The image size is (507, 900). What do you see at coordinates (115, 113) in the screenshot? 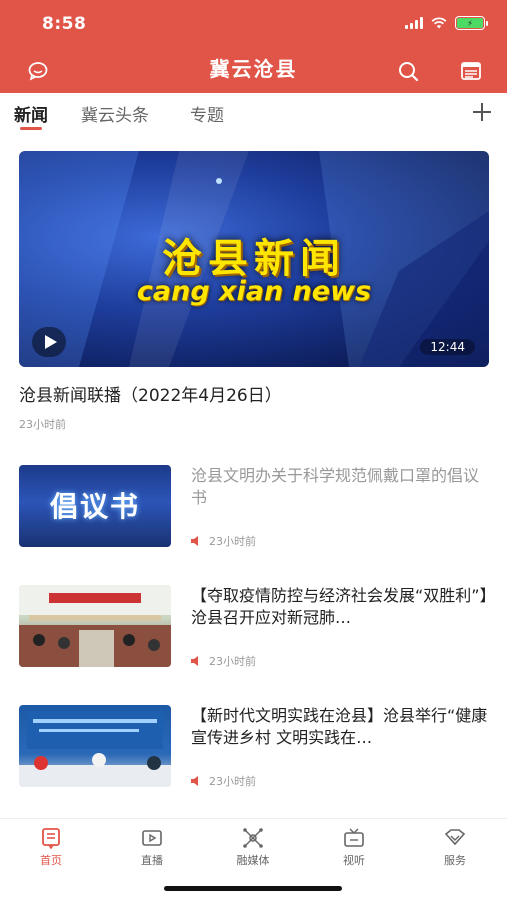
I see `tab-headlines: 冀云头条` at bounding box center [115, 113].